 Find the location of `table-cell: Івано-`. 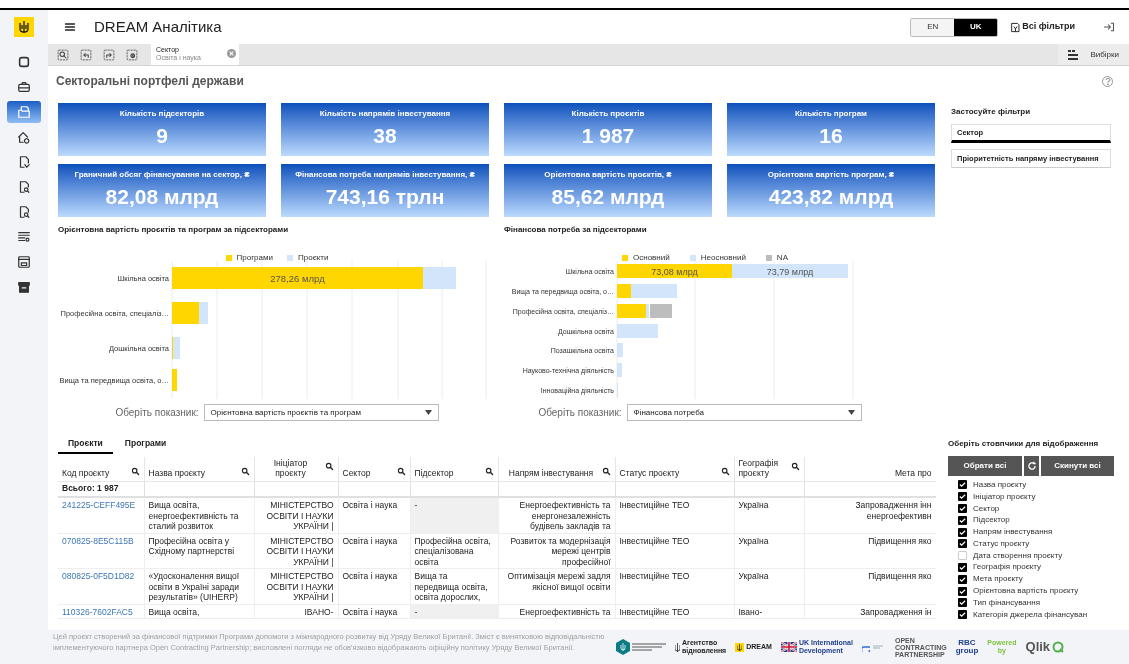

table-cell: Івано- is located at coordinates (750, 611).